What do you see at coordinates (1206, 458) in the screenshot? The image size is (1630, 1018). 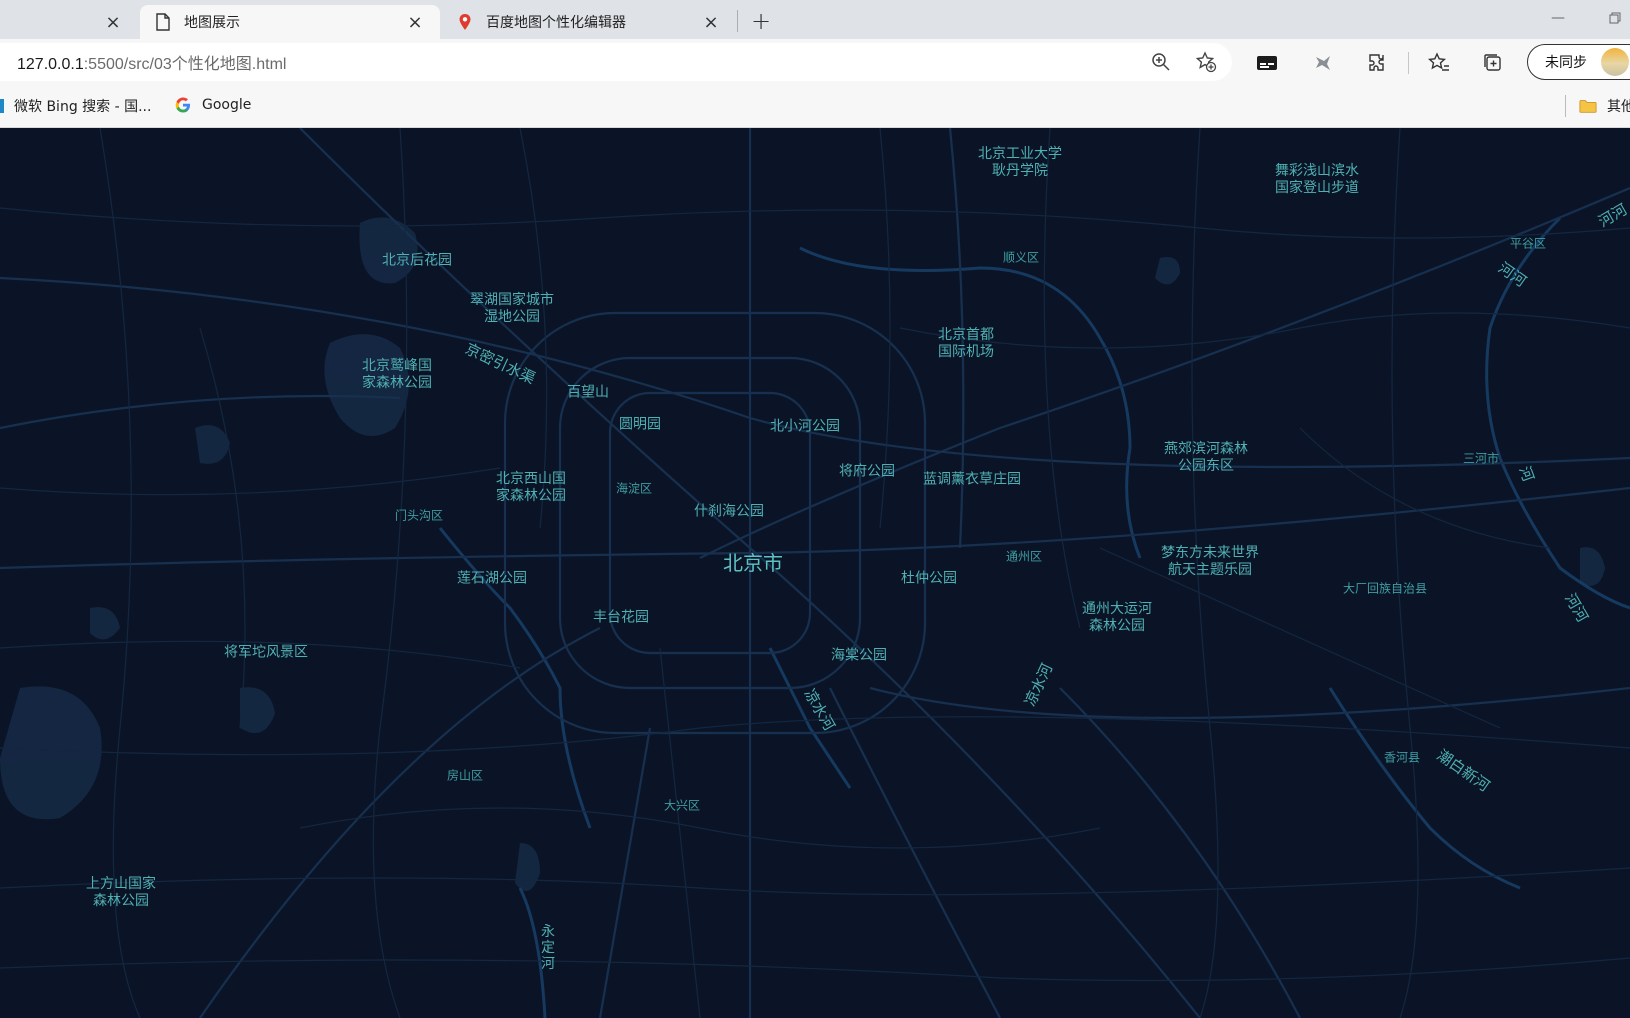 I see `map-label: 燕郊滨河森林 公园东区` at bounding box center [1206, 458].